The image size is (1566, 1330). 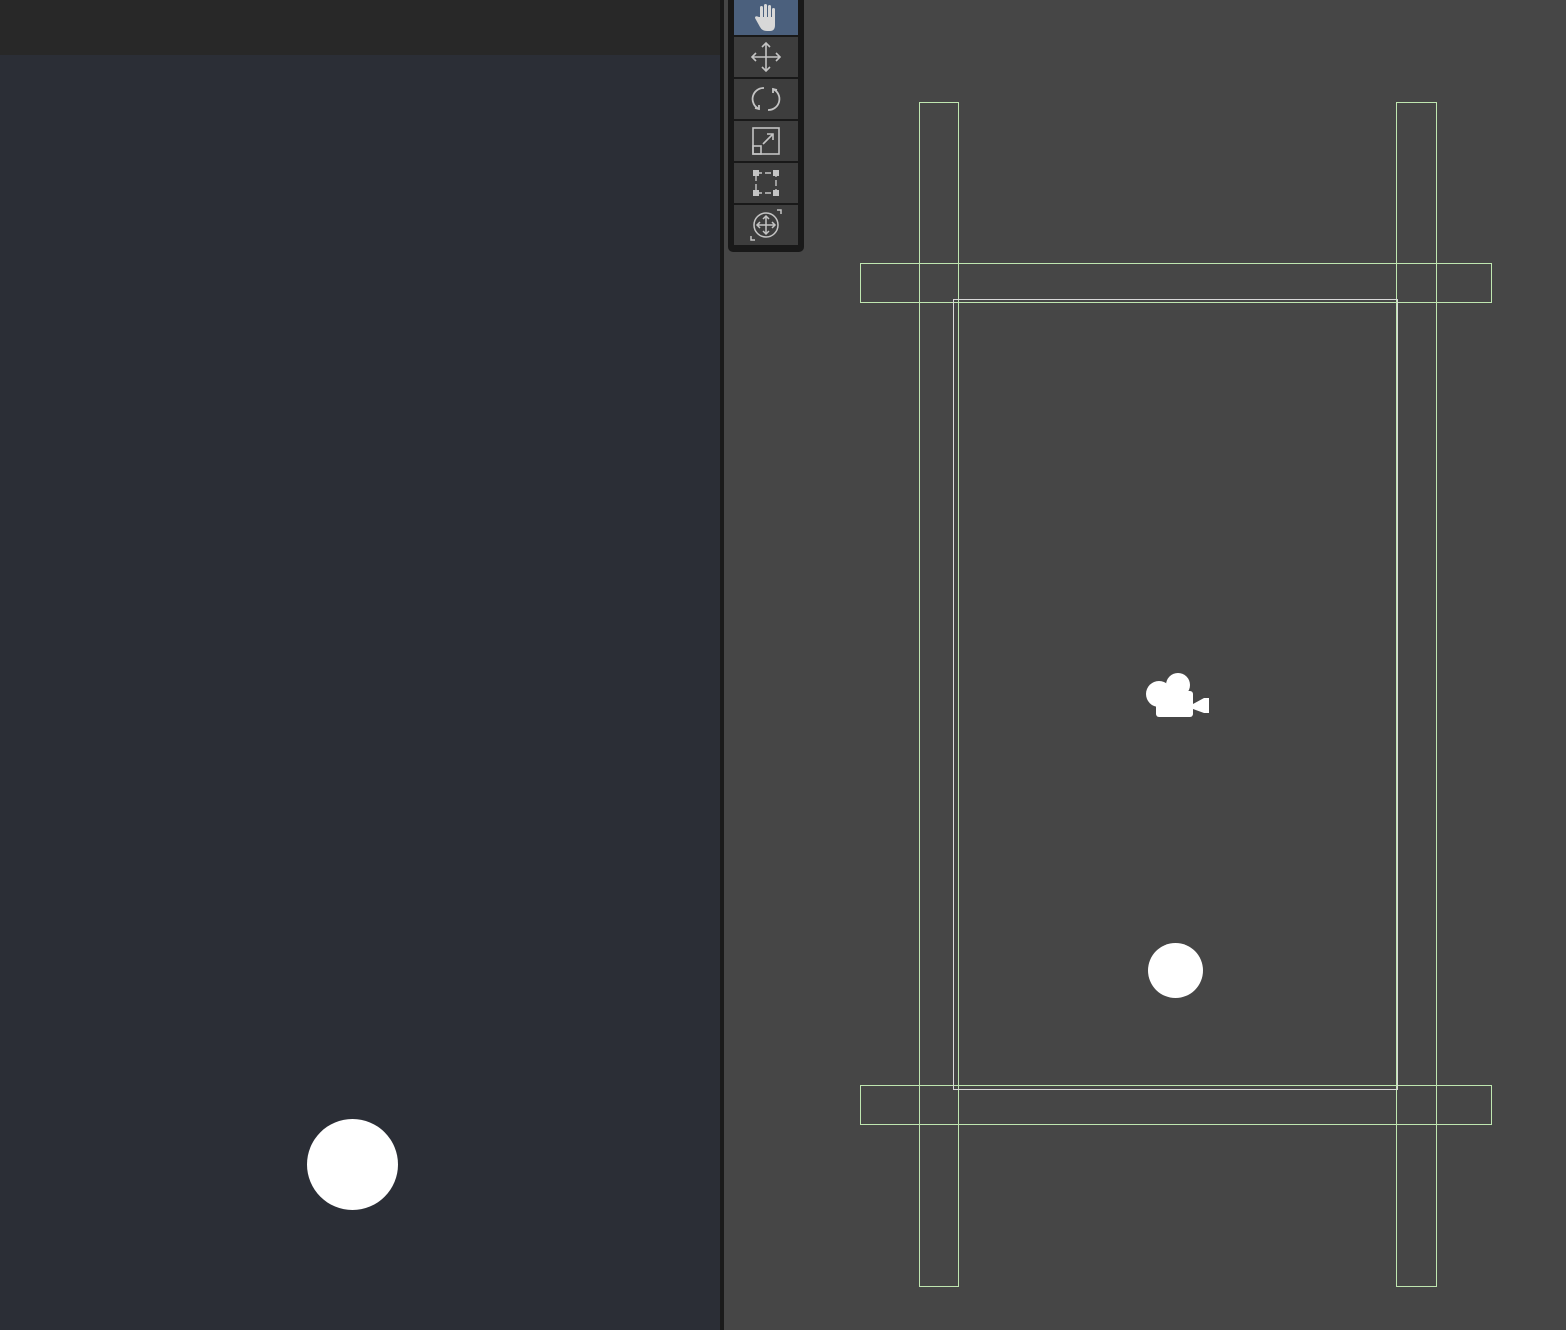 I want to click on rotate-tool-button, so click(x=766, y=99).